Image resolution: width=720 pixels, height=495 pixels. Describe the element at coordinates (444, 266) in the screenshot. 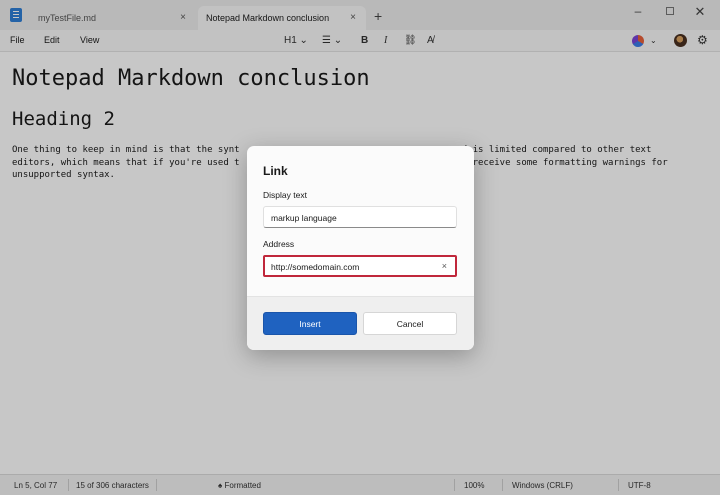

I see `clear-icon: ×` at that location.